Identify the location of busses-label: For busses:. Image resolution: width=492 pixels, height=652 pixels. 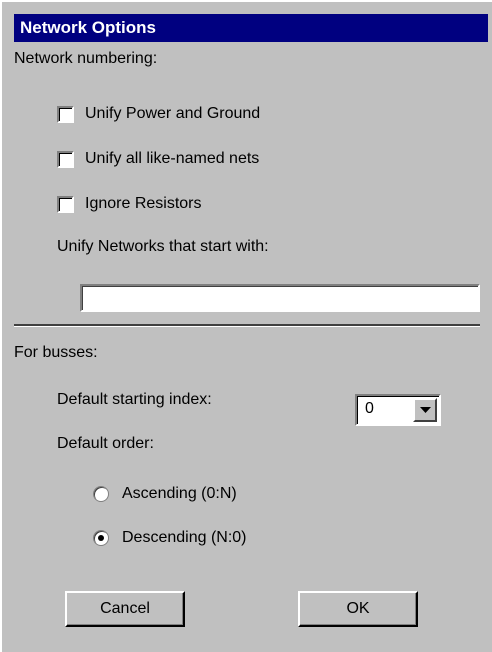
(56, 352).